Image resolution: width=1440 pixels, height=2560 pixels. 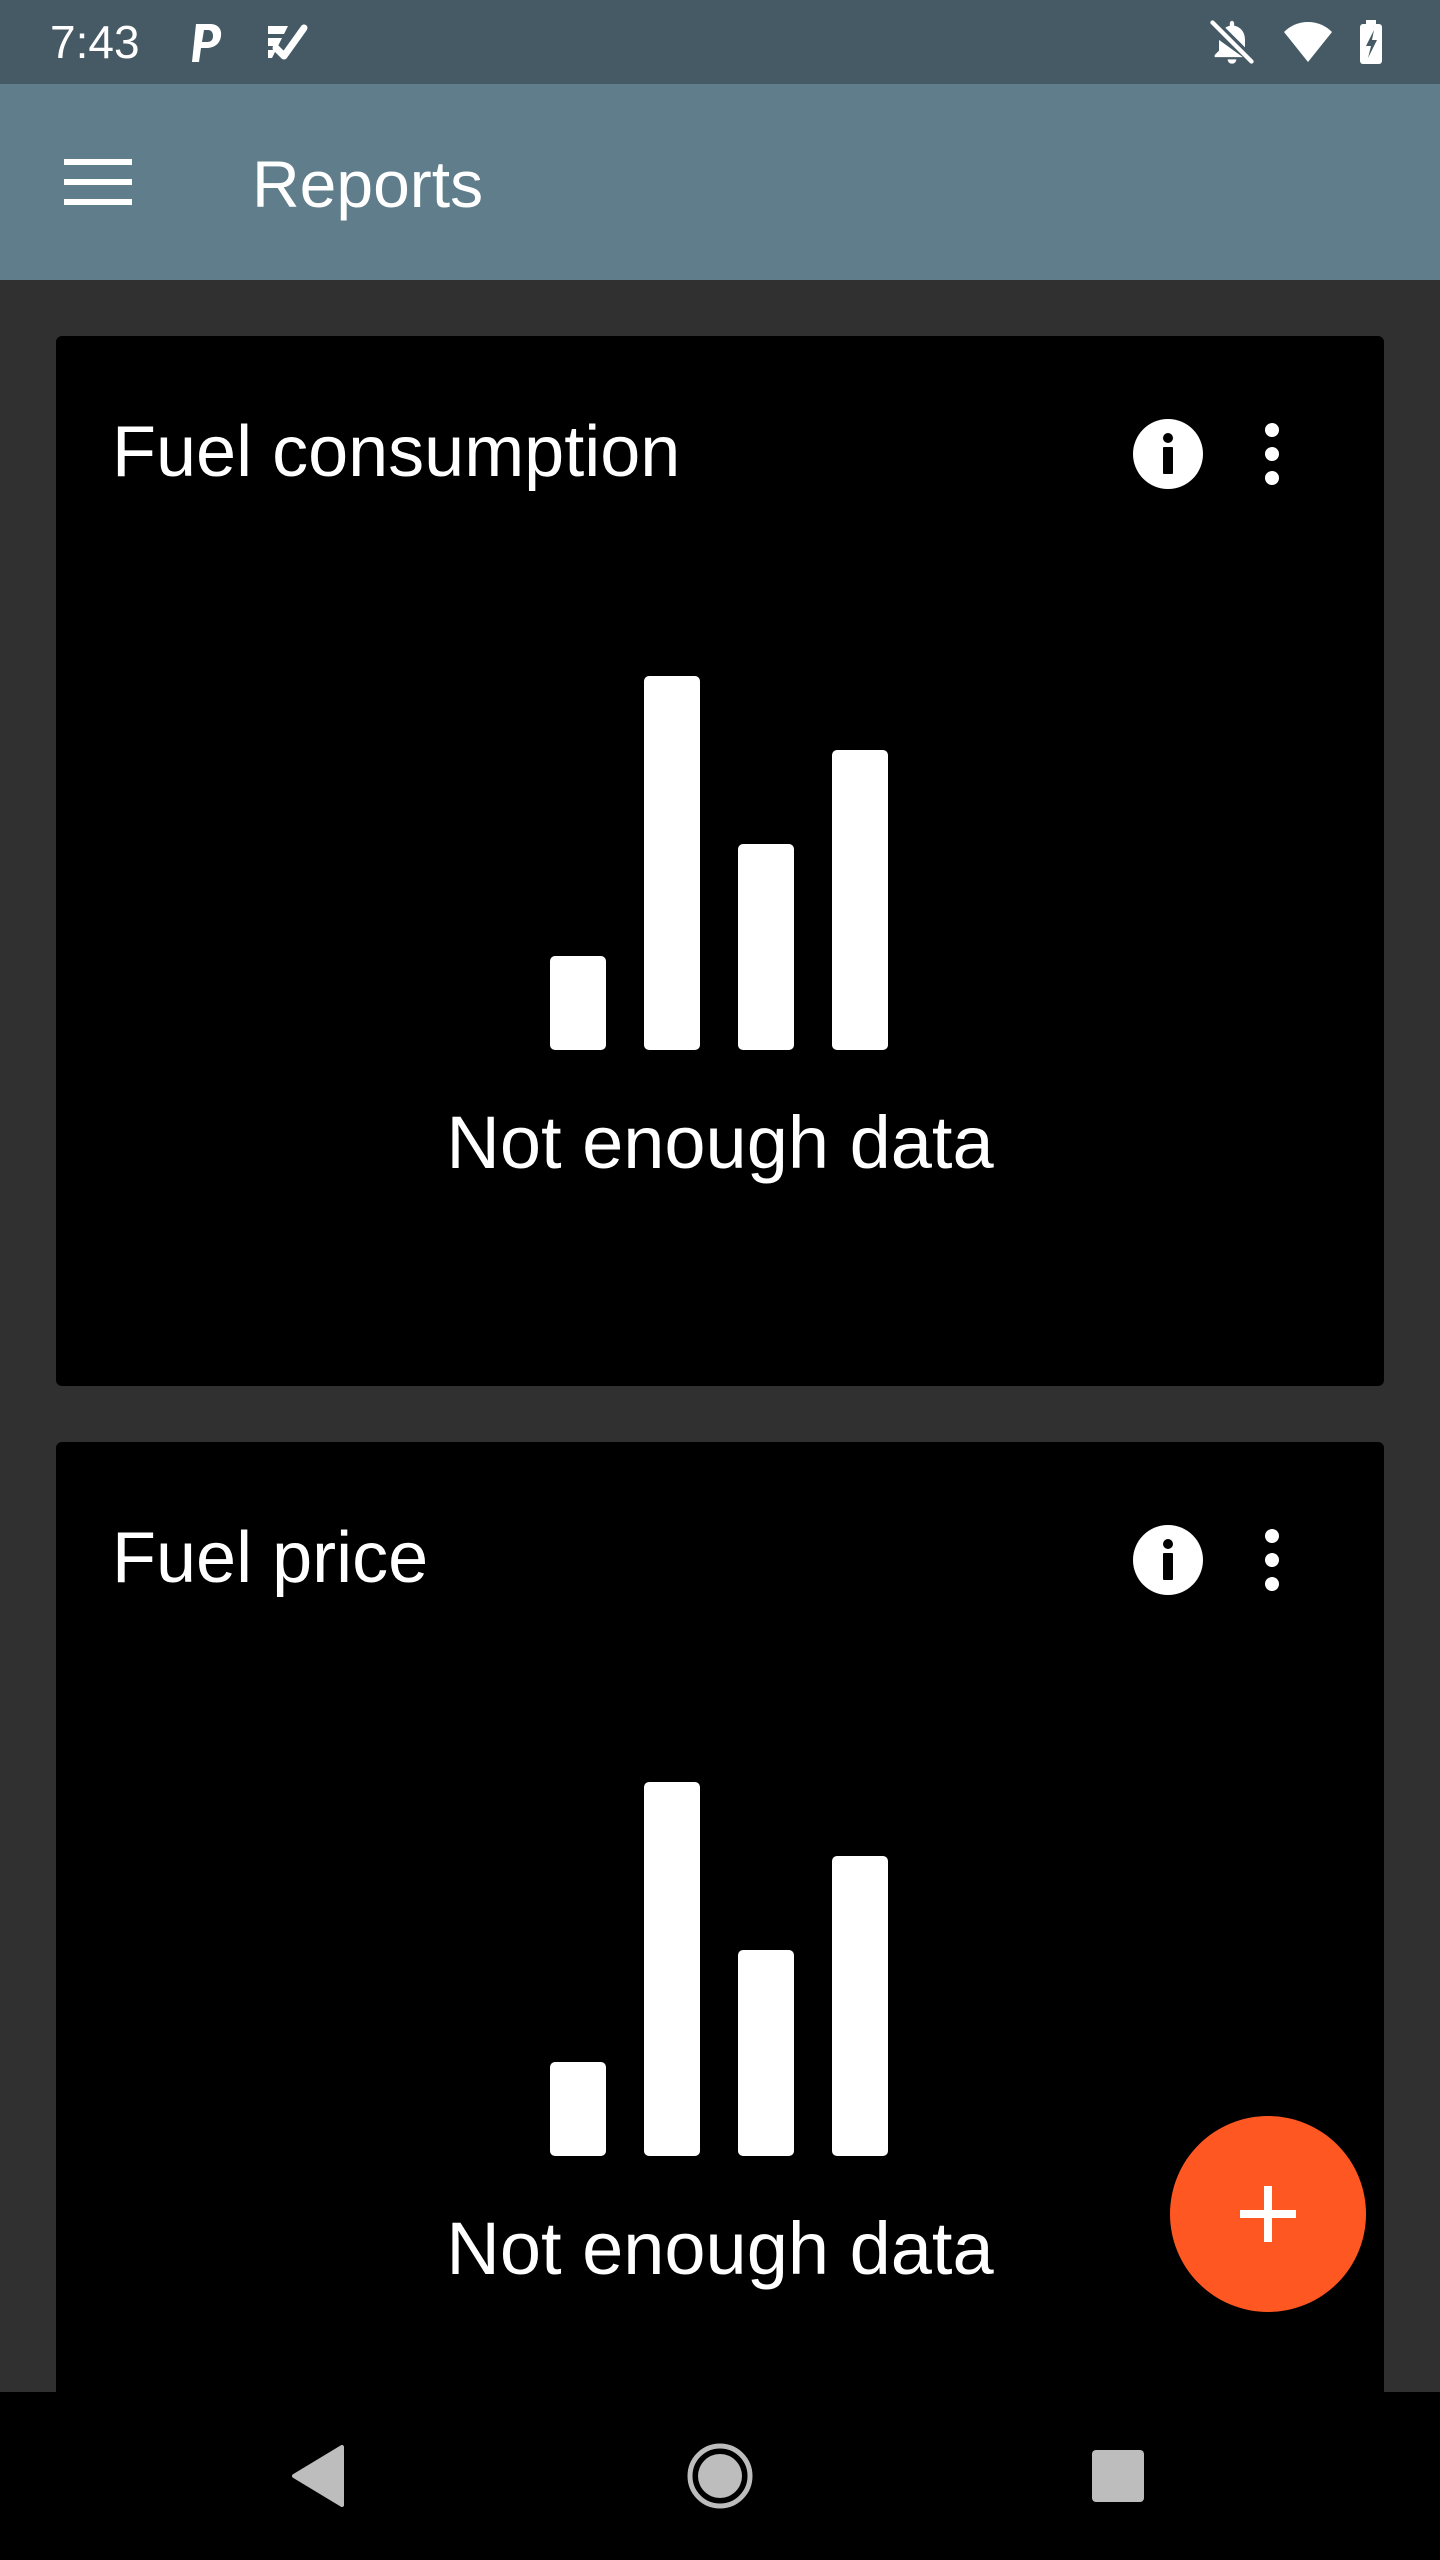 What do you see at coordinates (720, 182) in the screenshot?
I see `app-bar: Reports` at bounding box center [720, 182].